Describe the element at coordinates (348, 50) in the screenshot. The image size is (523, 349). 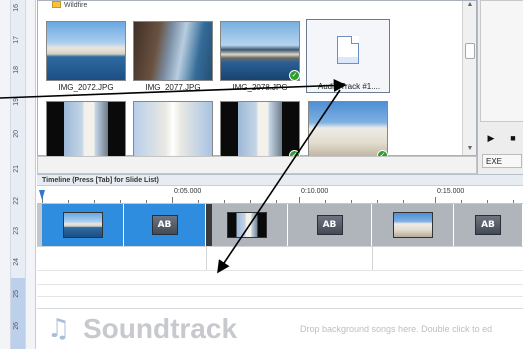
I see `document-icon` at that location.